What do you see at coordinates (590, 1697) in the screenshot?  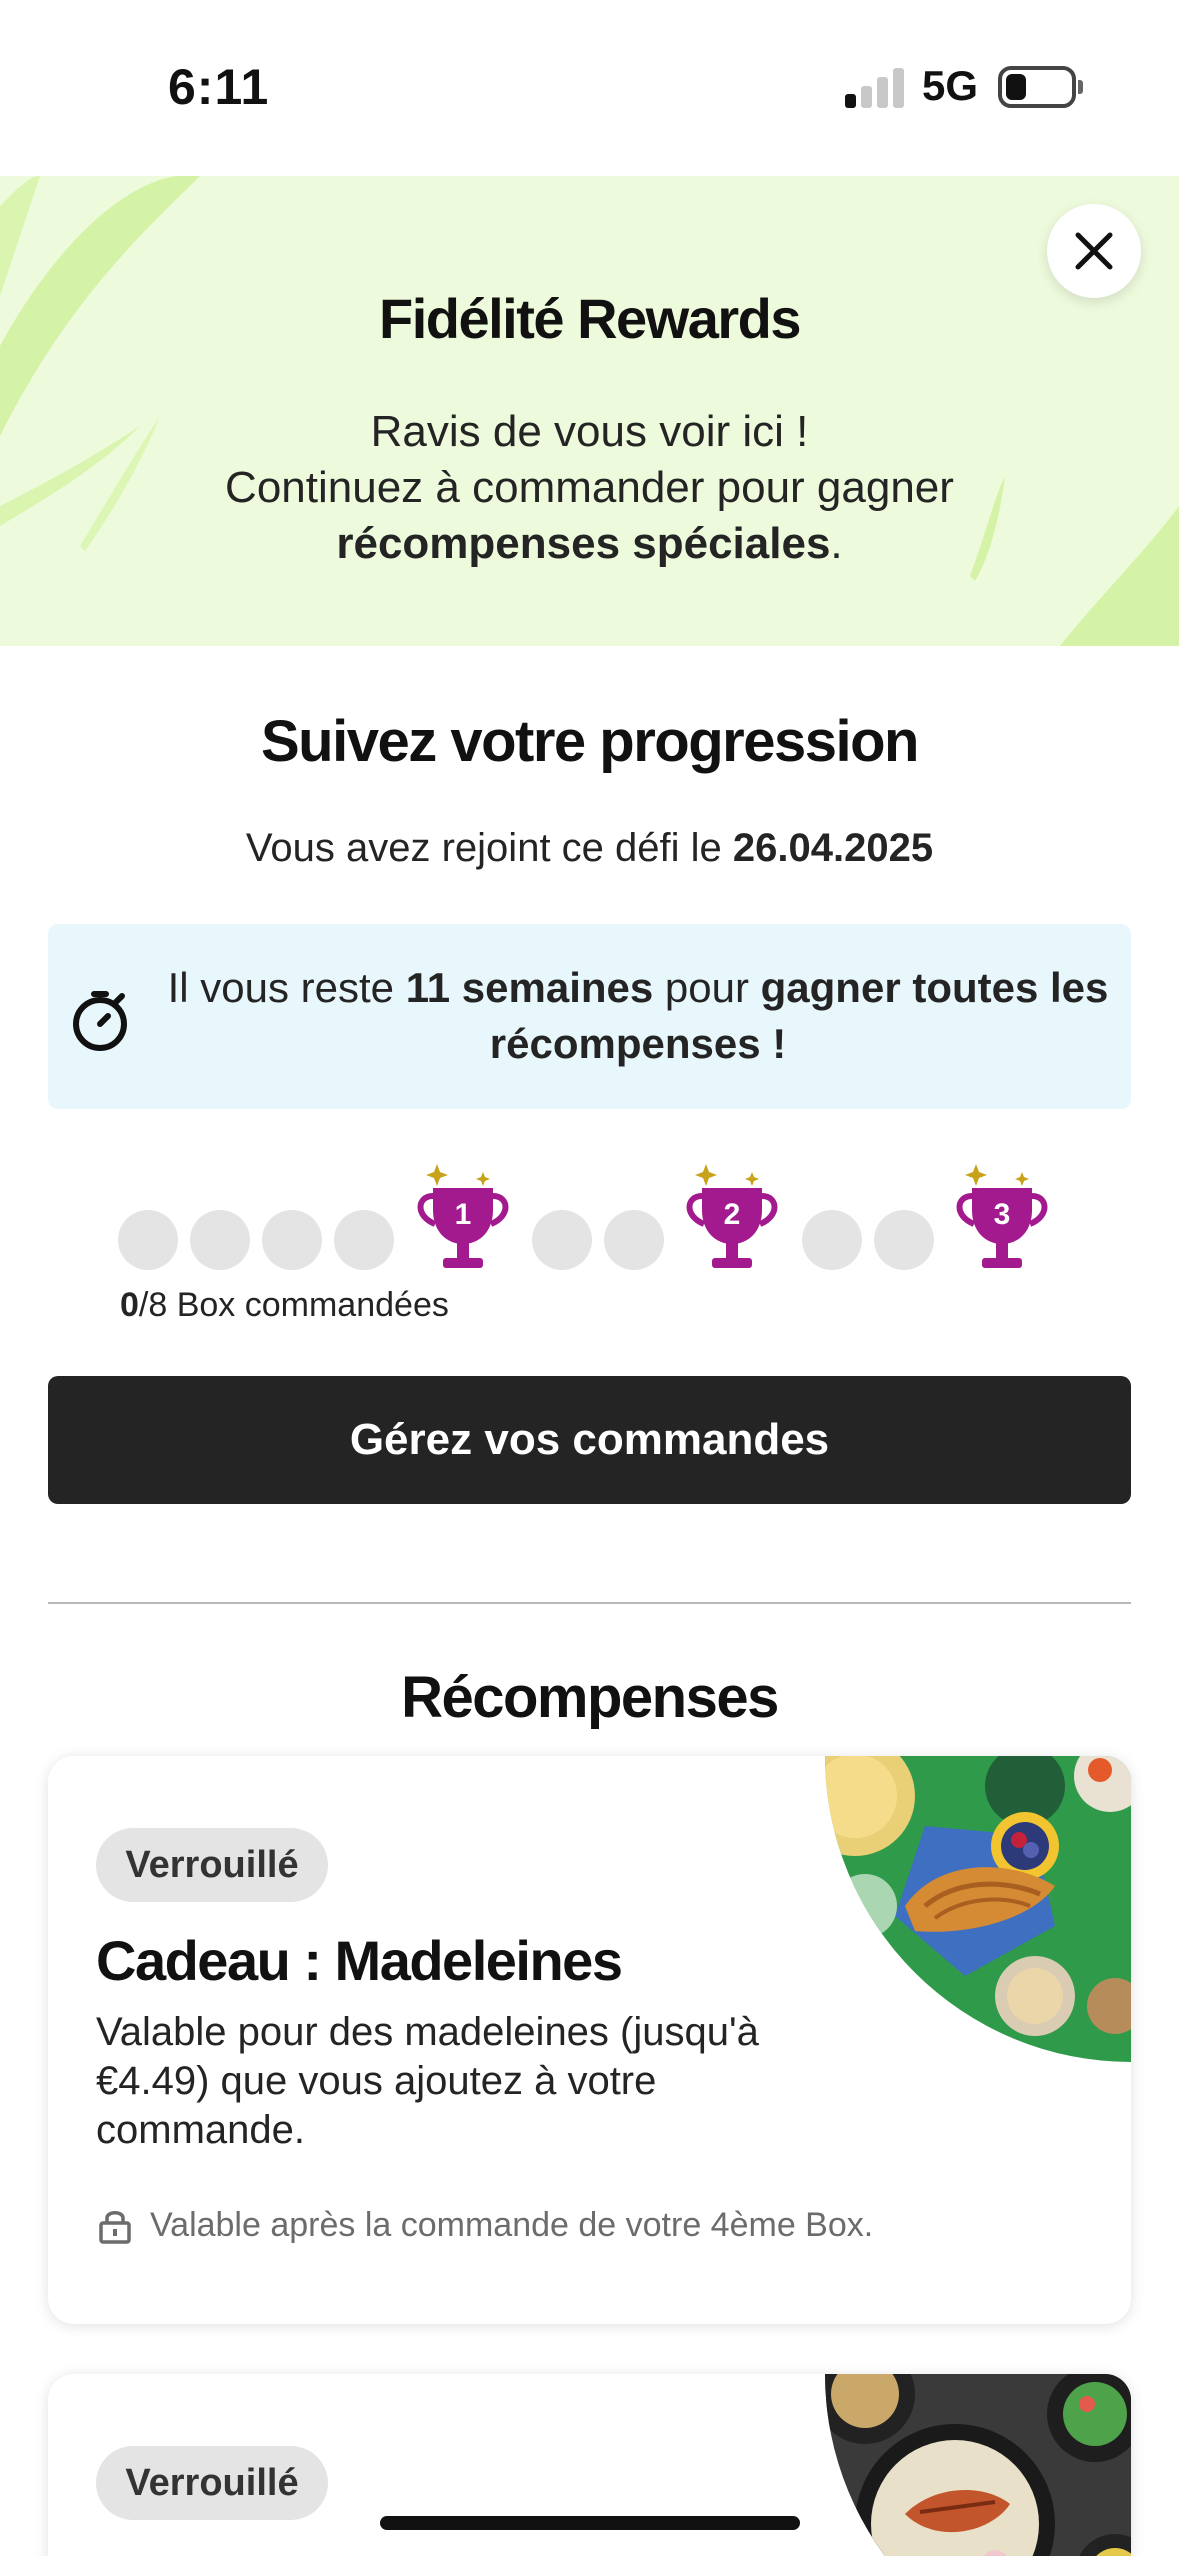 I see `rewards-title: Récompenses` at bounding box center [590, 1697].